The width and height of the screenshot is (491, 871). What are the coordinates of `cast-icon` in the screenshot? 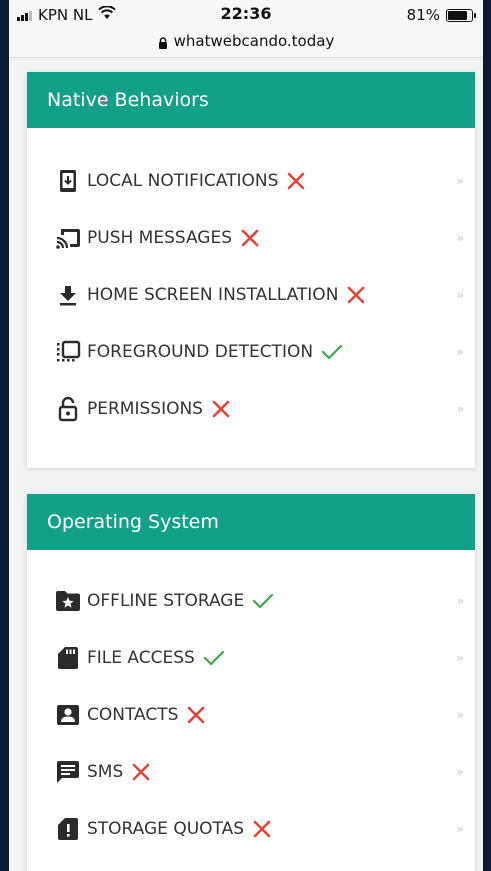 It's located at (68, 238).